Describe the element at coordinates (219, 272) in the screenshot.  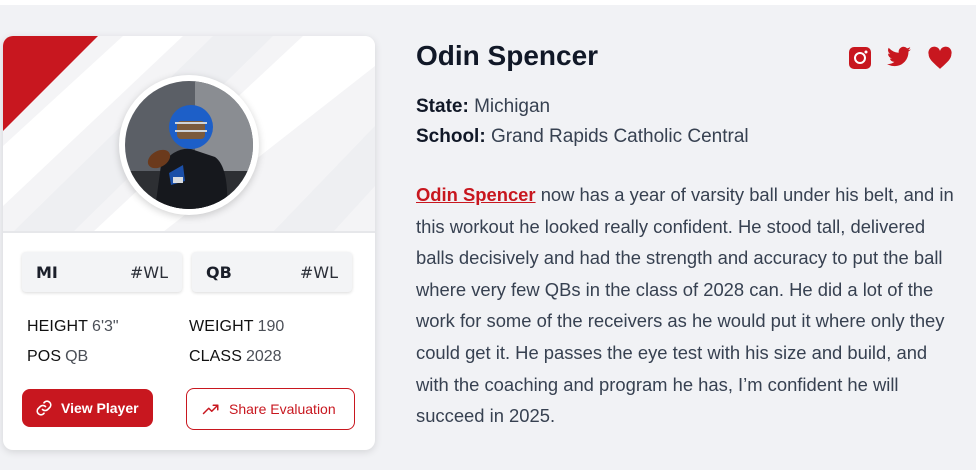
I see `position-tag-label: QB` at that location.